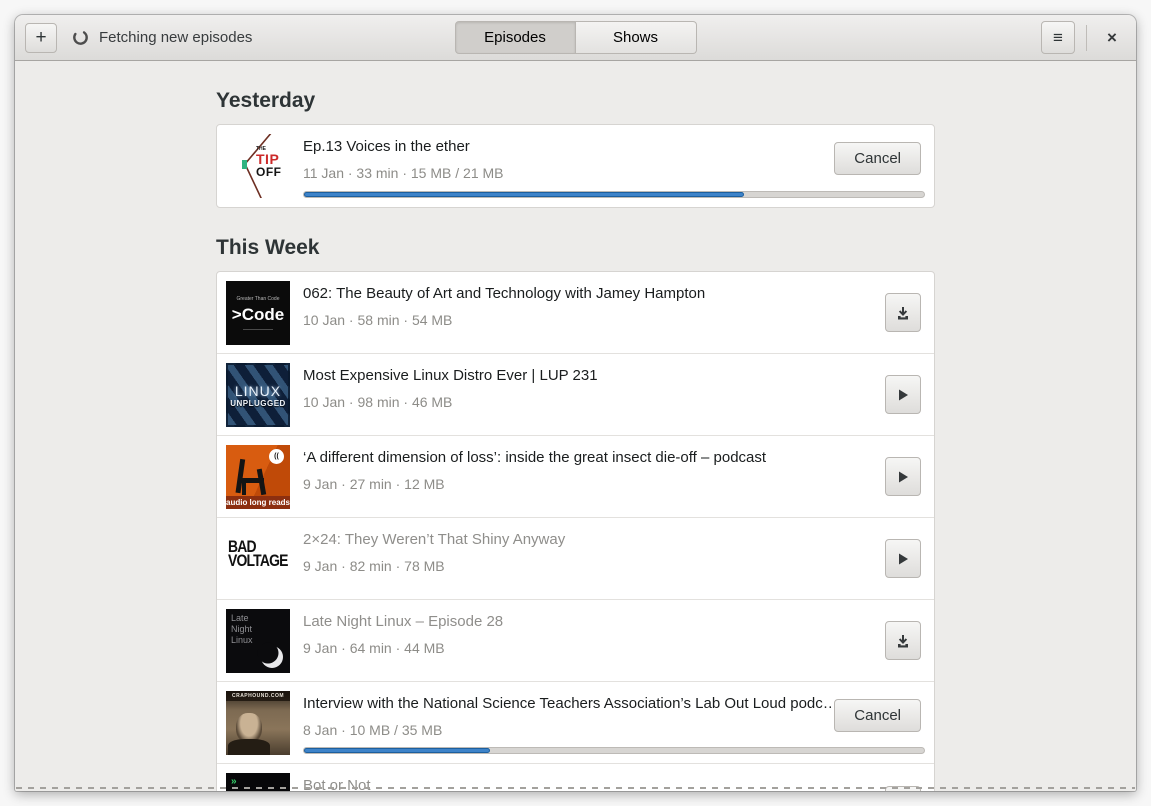 Image resolution: width=1151 pixels, height=806 pixels. What do you see at coordinates (41, 37) in the screenshot?
I see `add-podcast-button: +` at bounding box center [41, 37].